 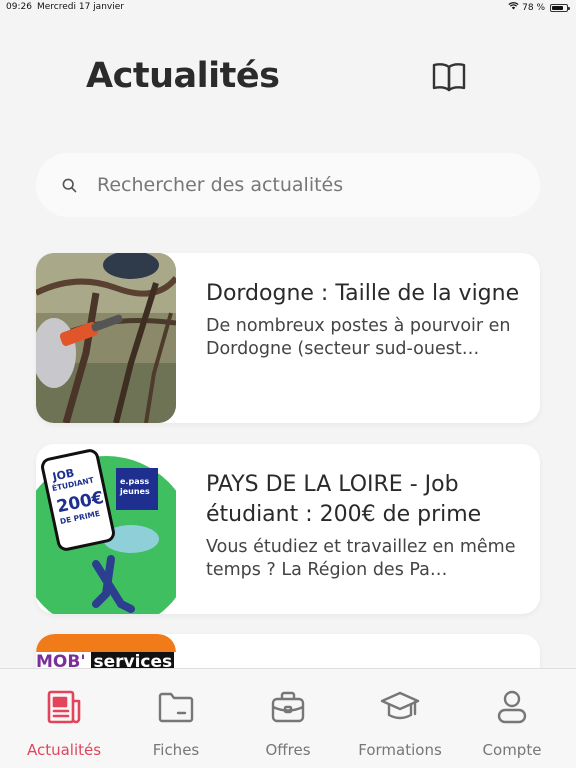 I want to click on search-input, so click(x=297, y=185).